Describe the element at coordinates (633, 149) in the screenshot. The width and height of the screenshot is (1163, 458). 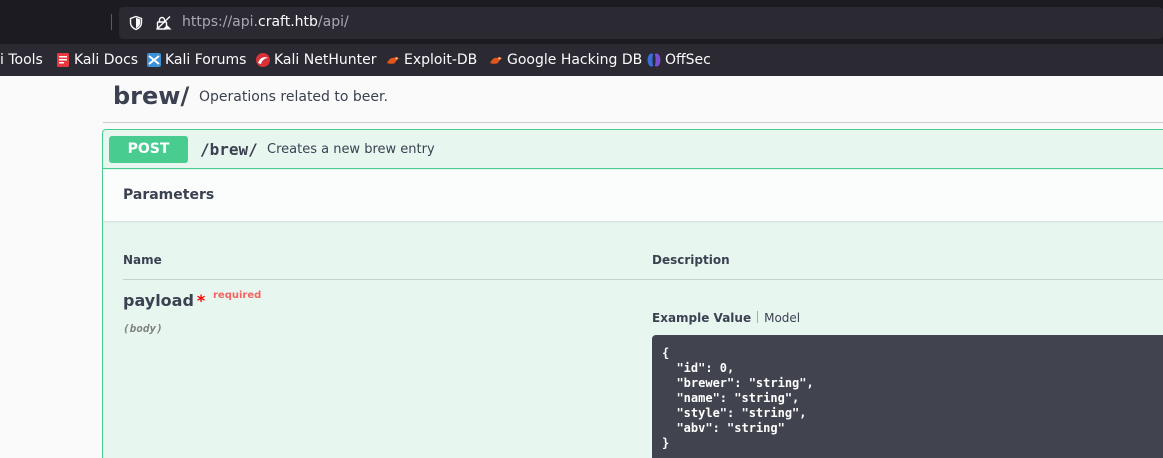
I see `opblock-summary: POST /brew/ Creates a new brew entry` at that location.